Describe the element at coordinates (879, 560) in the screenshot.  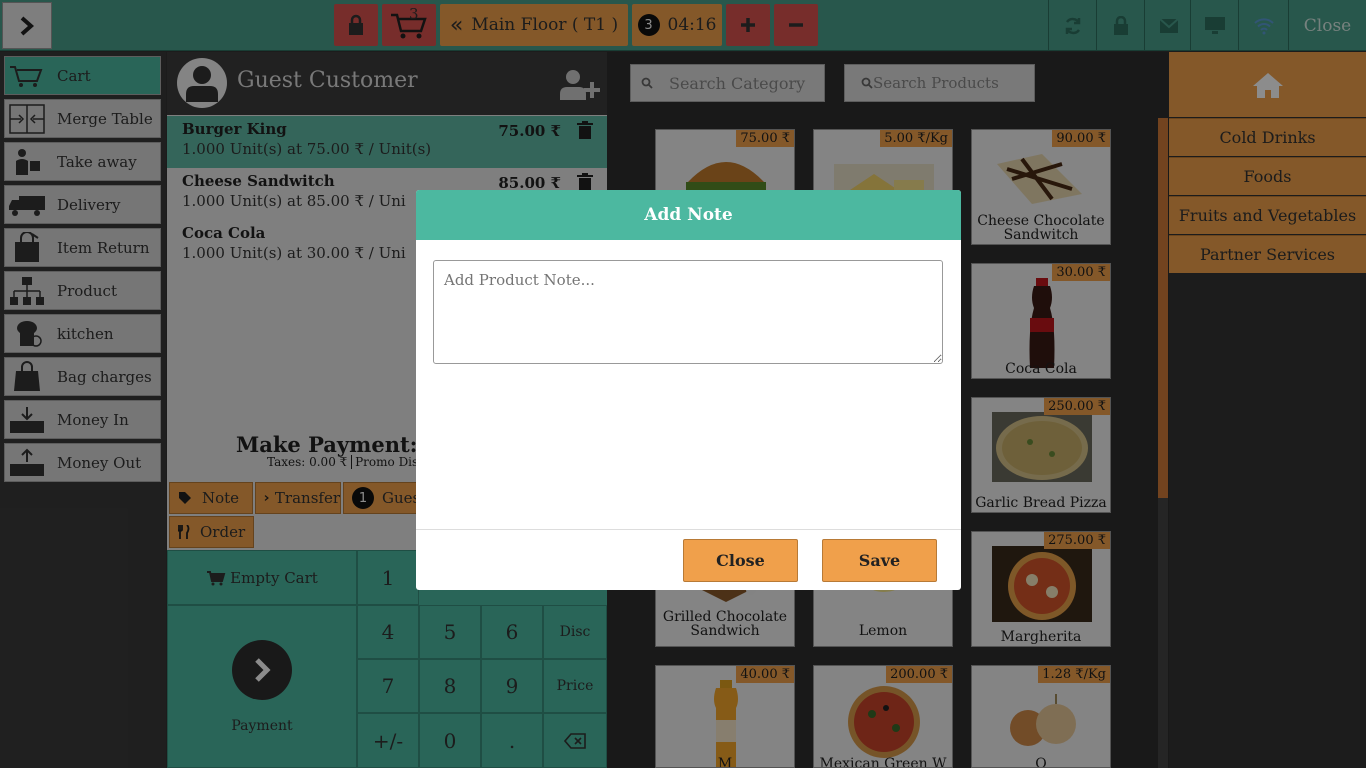
I see `save-button: Save` at that location.